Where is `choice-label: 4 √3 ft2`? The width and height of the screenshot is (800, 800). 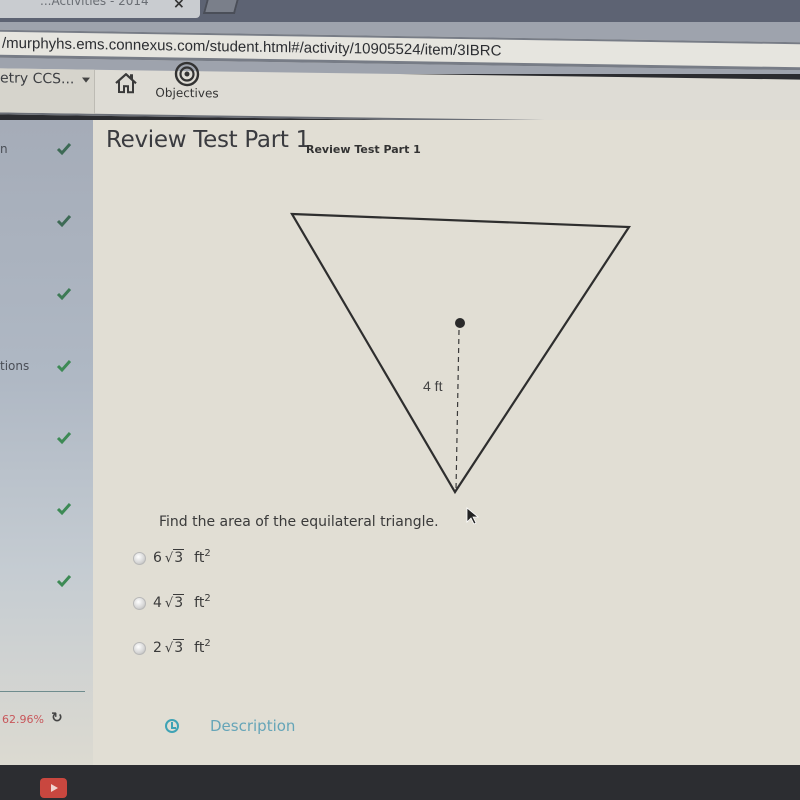
choice-label: 4 √3 ft2 is located at coordinates (182, 602).